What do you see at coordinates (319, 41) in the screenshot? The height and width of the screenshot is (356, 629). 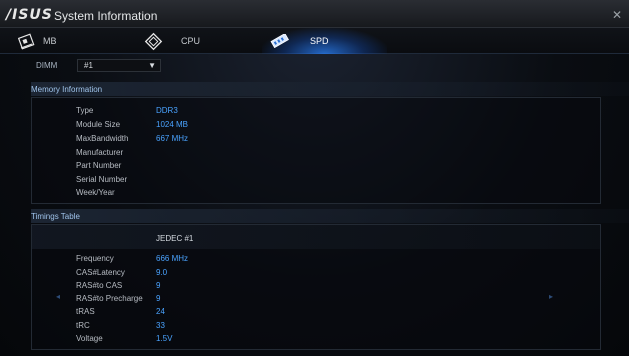 I see `tab-spd-label: SPD` at bounding box center [319, 41].